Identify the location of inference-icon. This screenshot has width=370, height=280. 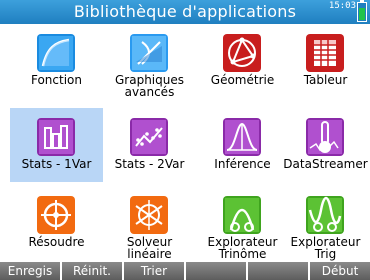
(242, 137).